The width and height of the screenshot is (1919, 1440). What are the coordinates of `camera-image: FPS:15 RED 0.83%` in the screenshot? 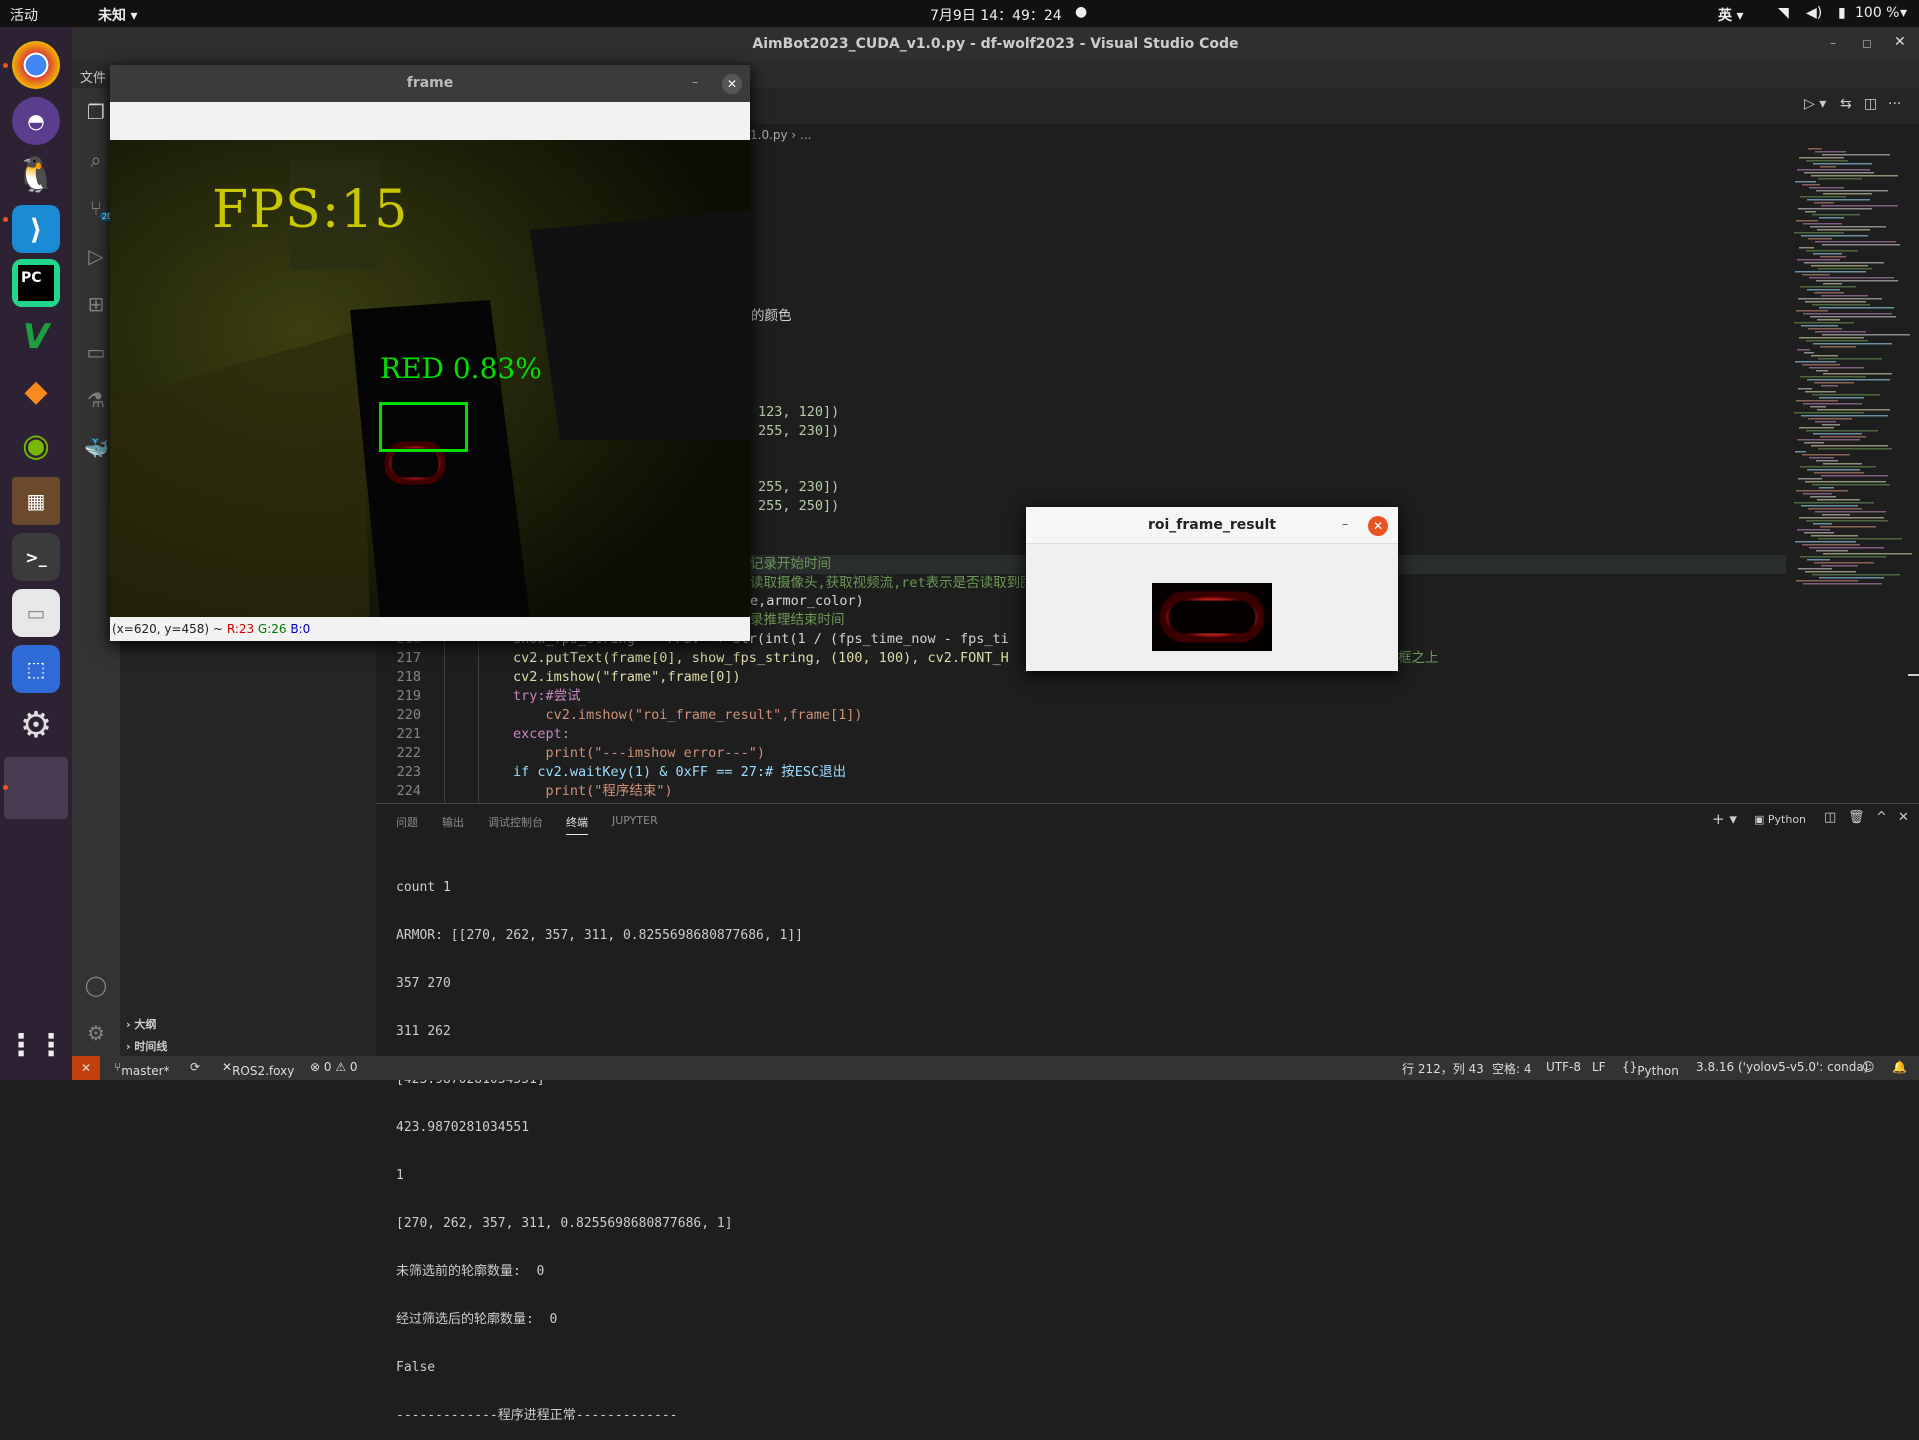 It's located at (430, 378).